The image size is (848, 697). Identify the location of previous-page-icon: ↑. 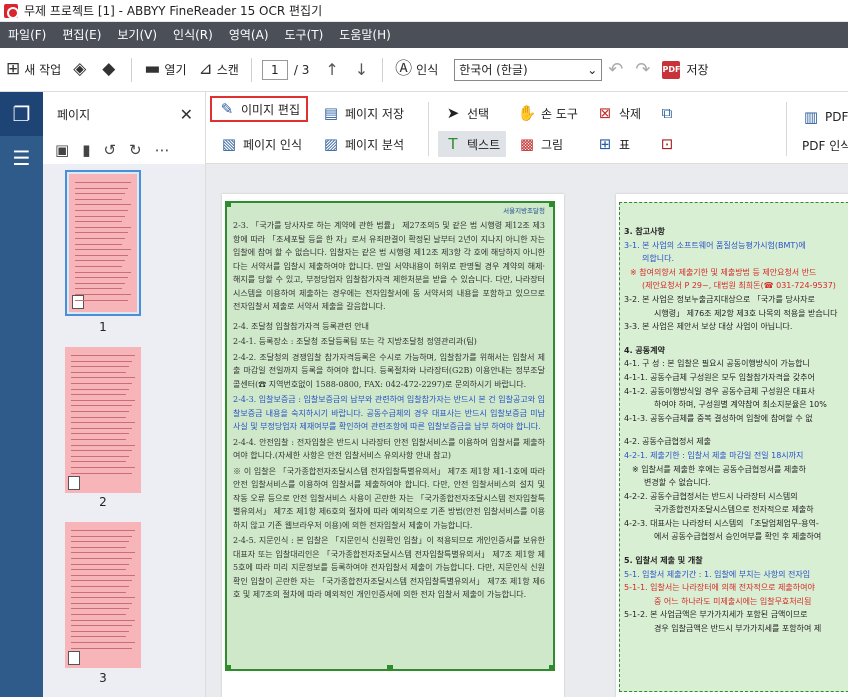
(331, 69).